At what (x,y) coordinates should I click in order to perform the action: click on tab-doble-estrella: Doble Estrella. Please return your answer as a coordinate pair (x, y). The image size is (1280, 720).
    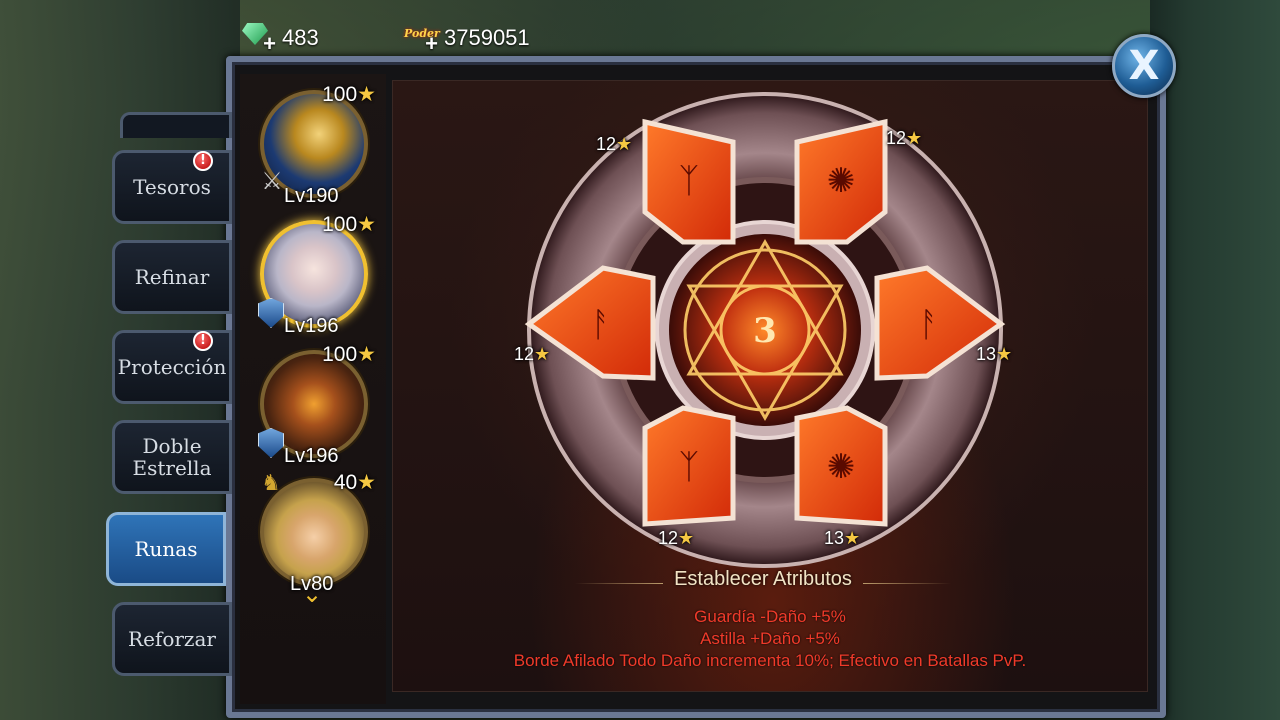
    Looking at the image, I should click on (172, 457).